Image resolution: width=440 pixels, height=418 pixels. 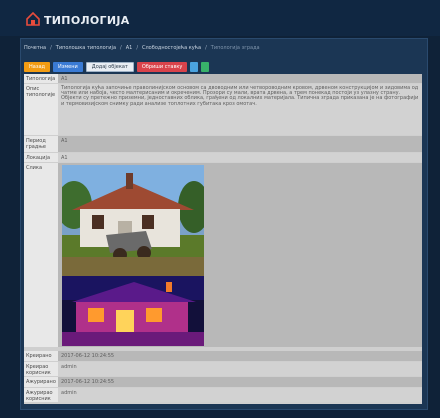 I want to click on field-label: Слика, so click(x=41, y=255).